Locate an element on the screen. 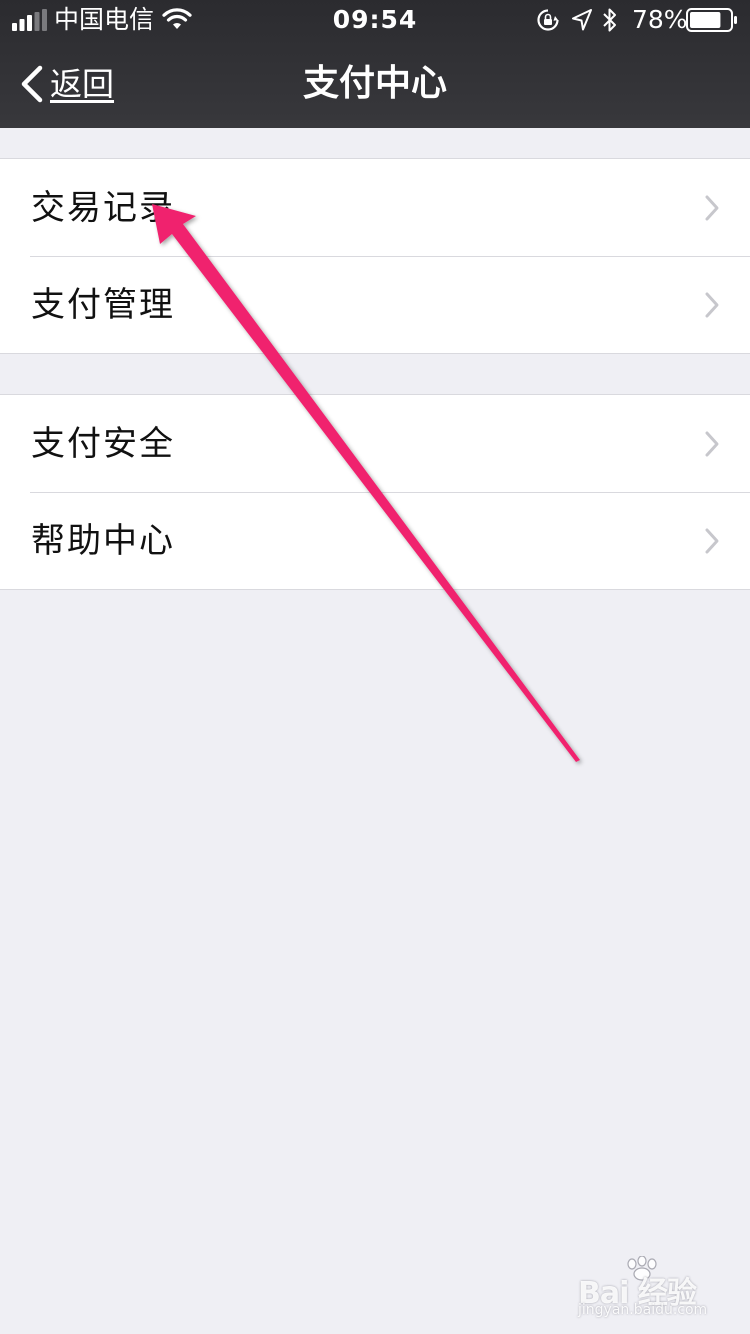  status-time: 09:54 is located at coordinates (375, 19).